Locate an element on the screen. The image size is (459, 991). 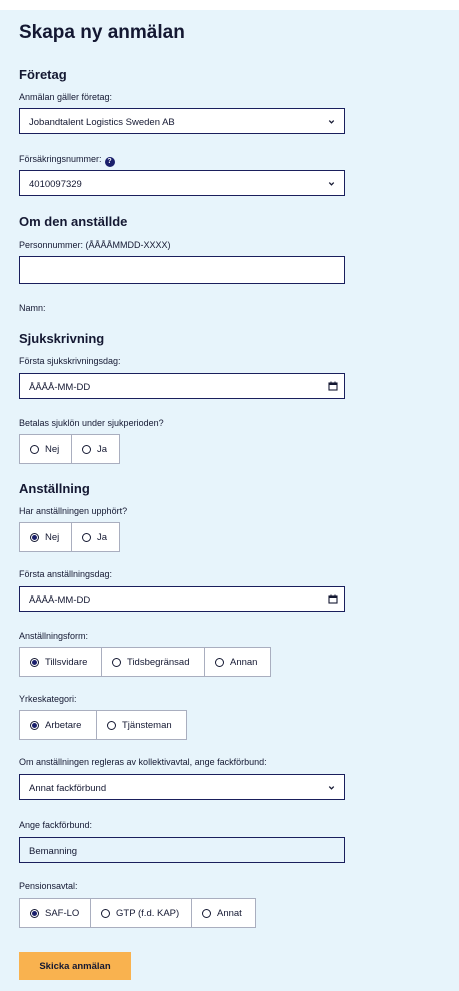
union-select-value: Annat fackförbund is located at coordinates (68, 788).